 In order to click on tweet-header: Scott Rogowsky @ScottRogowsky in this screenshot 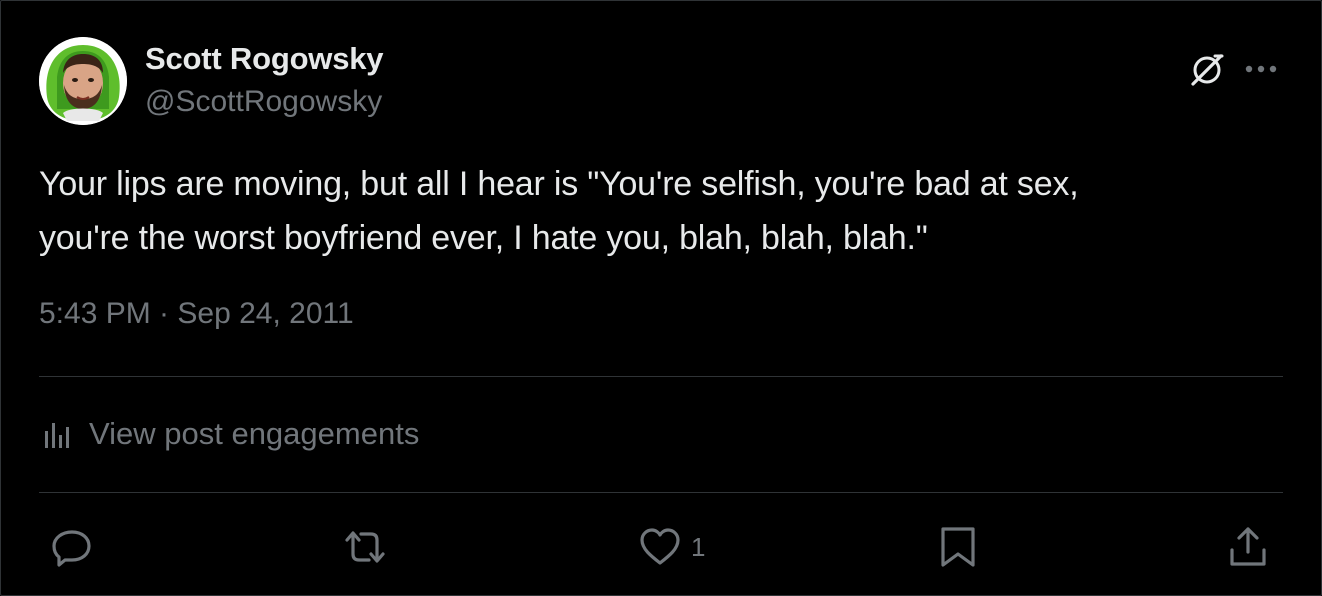, I will do `click(660, 83)`.